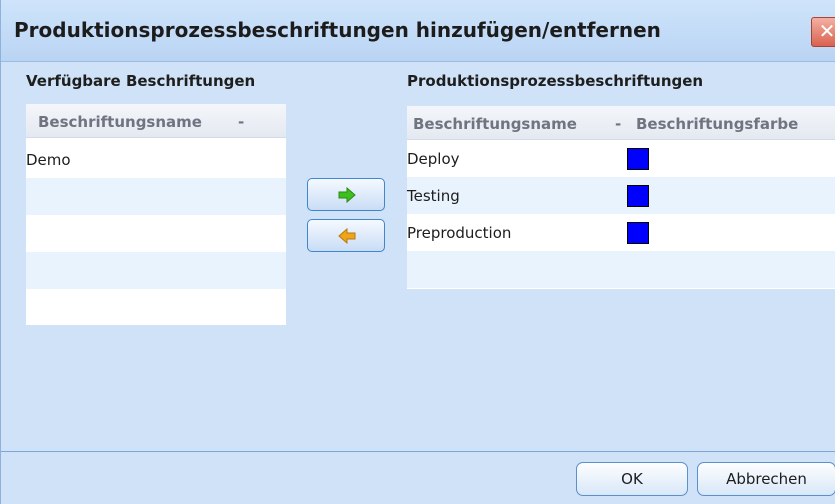 This screenshot has width=835, height=504. I want to click on close-button: ✕, so click(823, 32).